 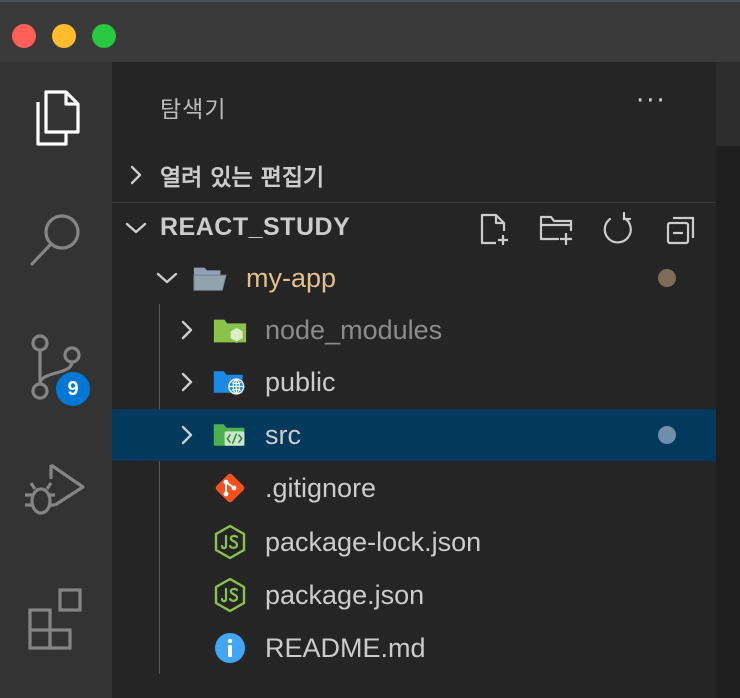 I want to click on tree-item-label: src, so click(x=283, y=434).